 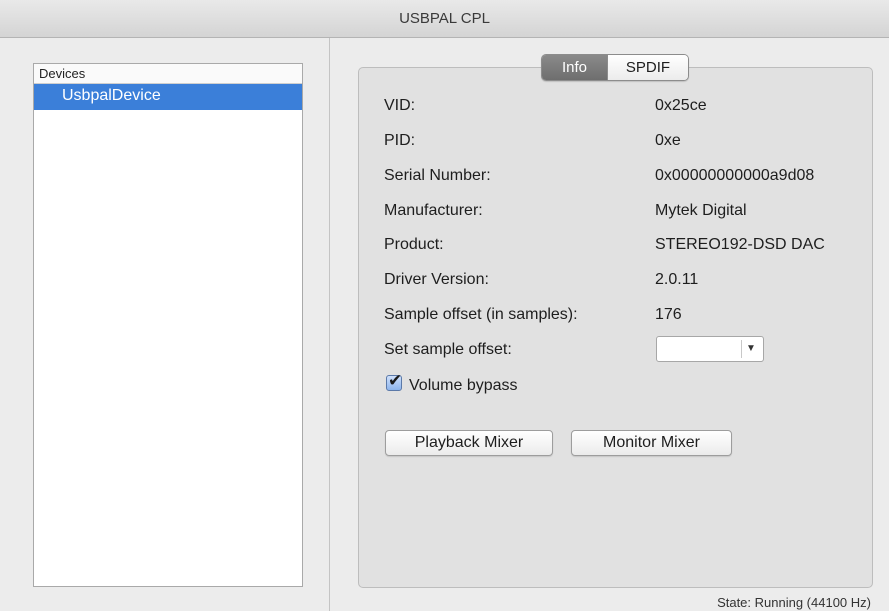 What do you see at coordinates (463, 386) in the screenshot?
I see `volume-bypass-label: Volume bypass` at bounding box center [463, 386].